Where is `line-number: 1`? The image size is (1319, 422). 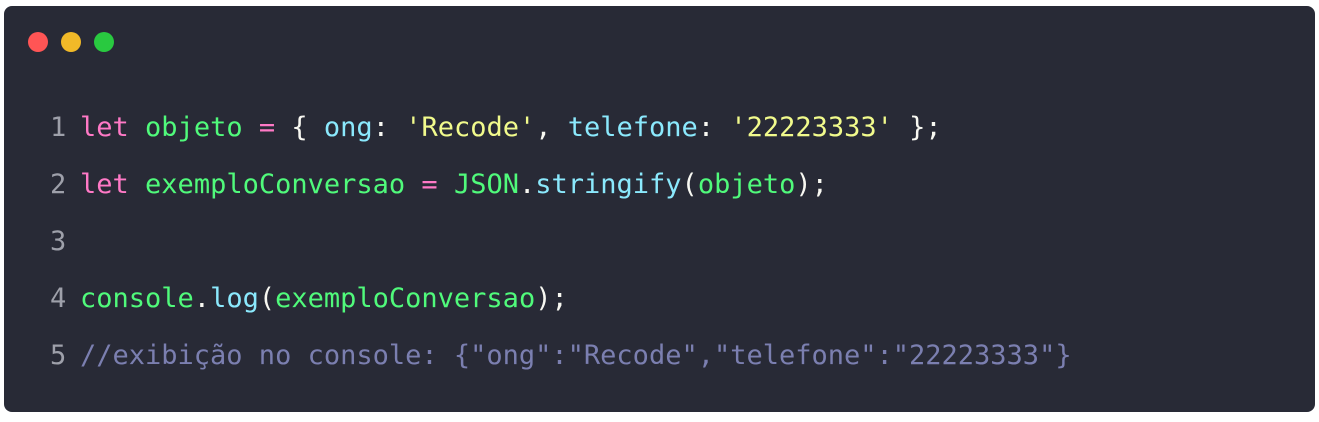
line-number: 1 is located at coordinates (58, 127).